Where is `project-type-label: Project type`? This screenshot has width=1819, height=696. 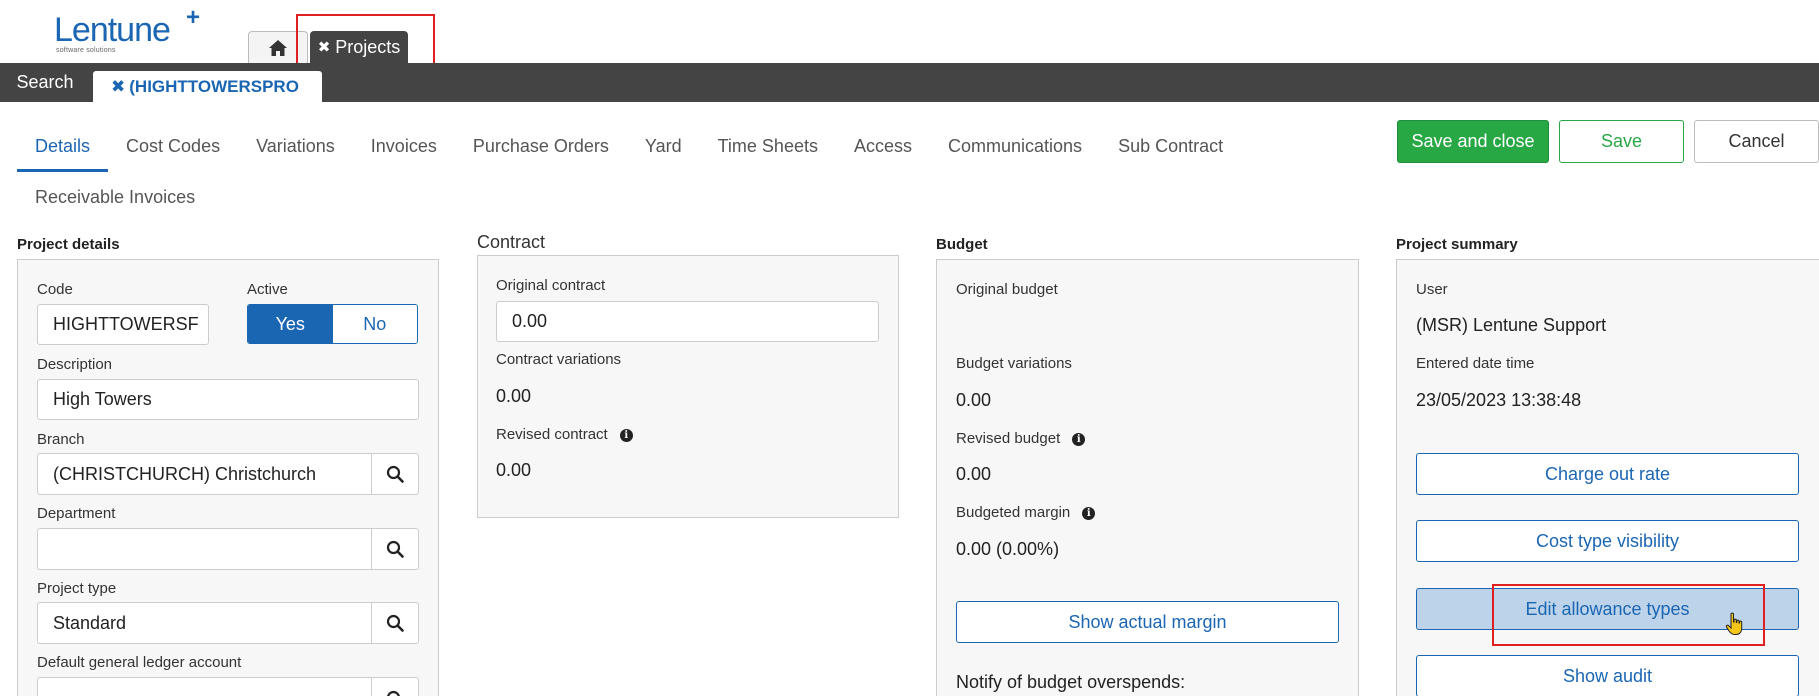
project-type-label: Project type is located at coordinates (77, 588).